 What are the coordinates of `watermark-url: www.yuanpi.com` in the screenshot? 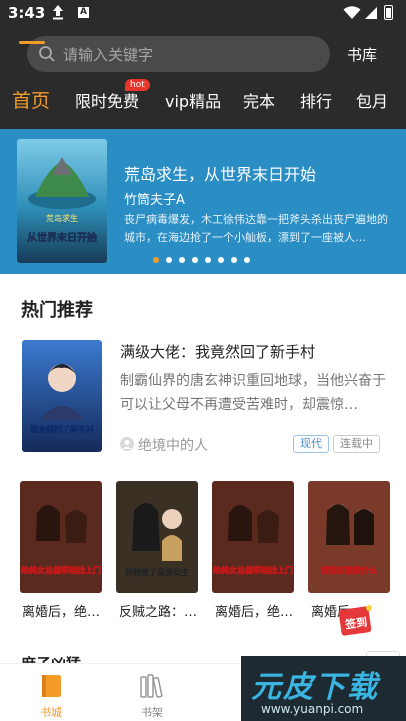 It's located at (312, 709).